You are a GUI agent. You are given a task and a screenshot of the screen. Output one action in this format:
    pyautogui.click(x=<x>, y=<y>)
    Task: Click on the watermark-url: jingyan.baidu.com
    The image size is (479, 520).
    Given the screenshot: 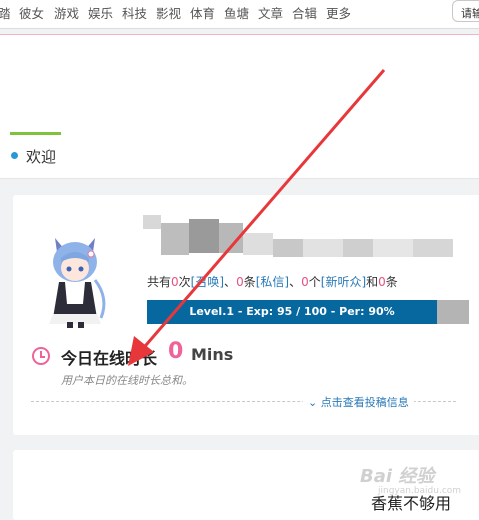 What is the action you would take?
    pyautogui.click(x=420, y=491)
    